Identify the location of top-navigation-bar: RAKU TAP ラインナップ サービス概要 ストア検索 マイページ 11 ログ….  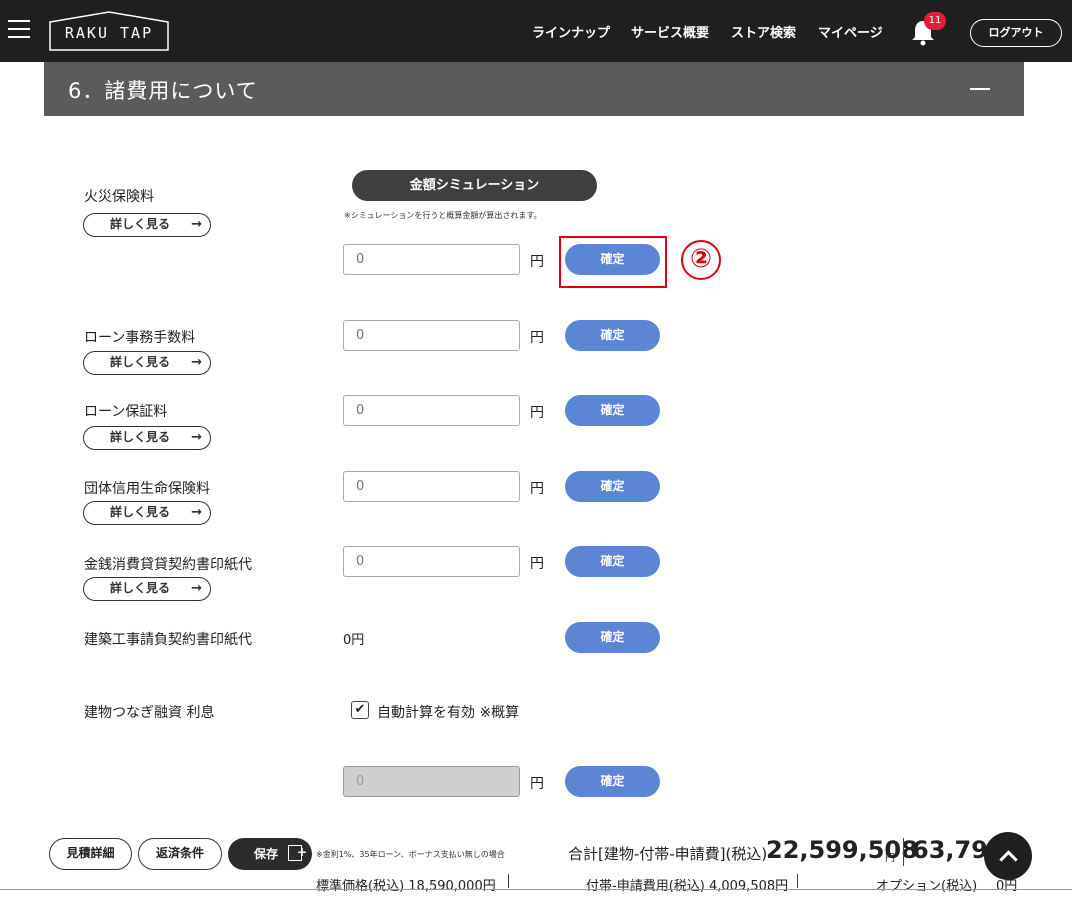
(536, 31).